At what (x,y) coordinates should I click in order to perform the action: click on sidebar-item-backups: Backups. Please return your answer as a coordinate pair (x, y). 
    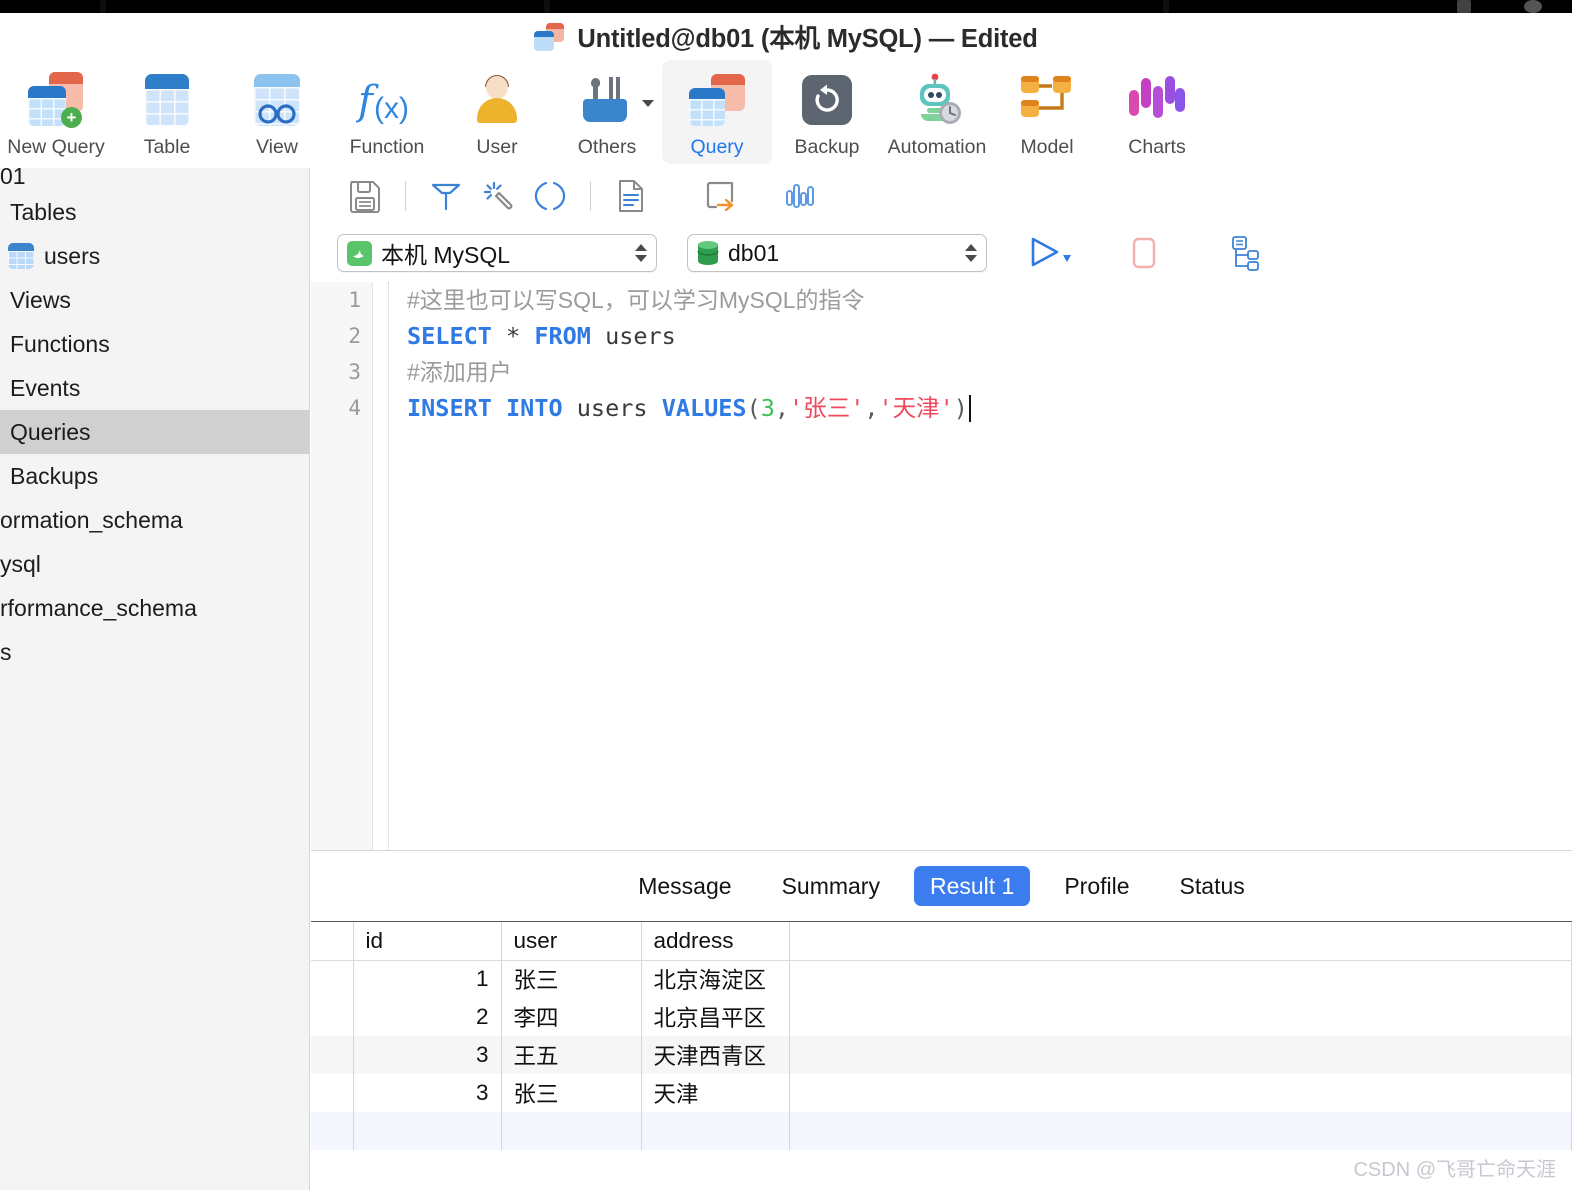
    Looking at the image, I should click on (154, 476).